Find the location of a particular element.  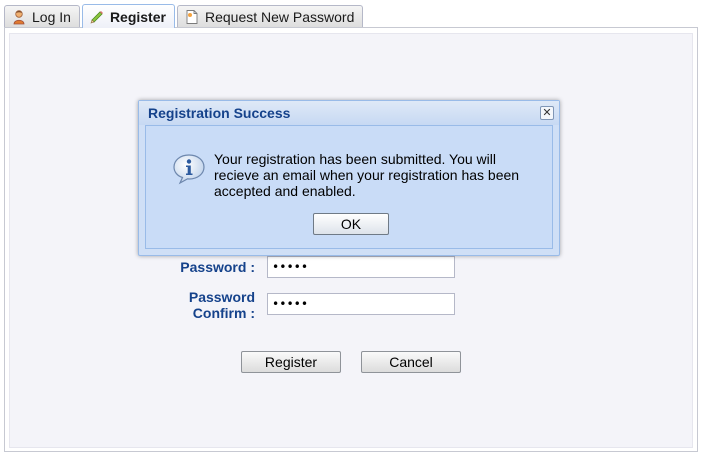

info-icon is located at coordinates (189, 169).